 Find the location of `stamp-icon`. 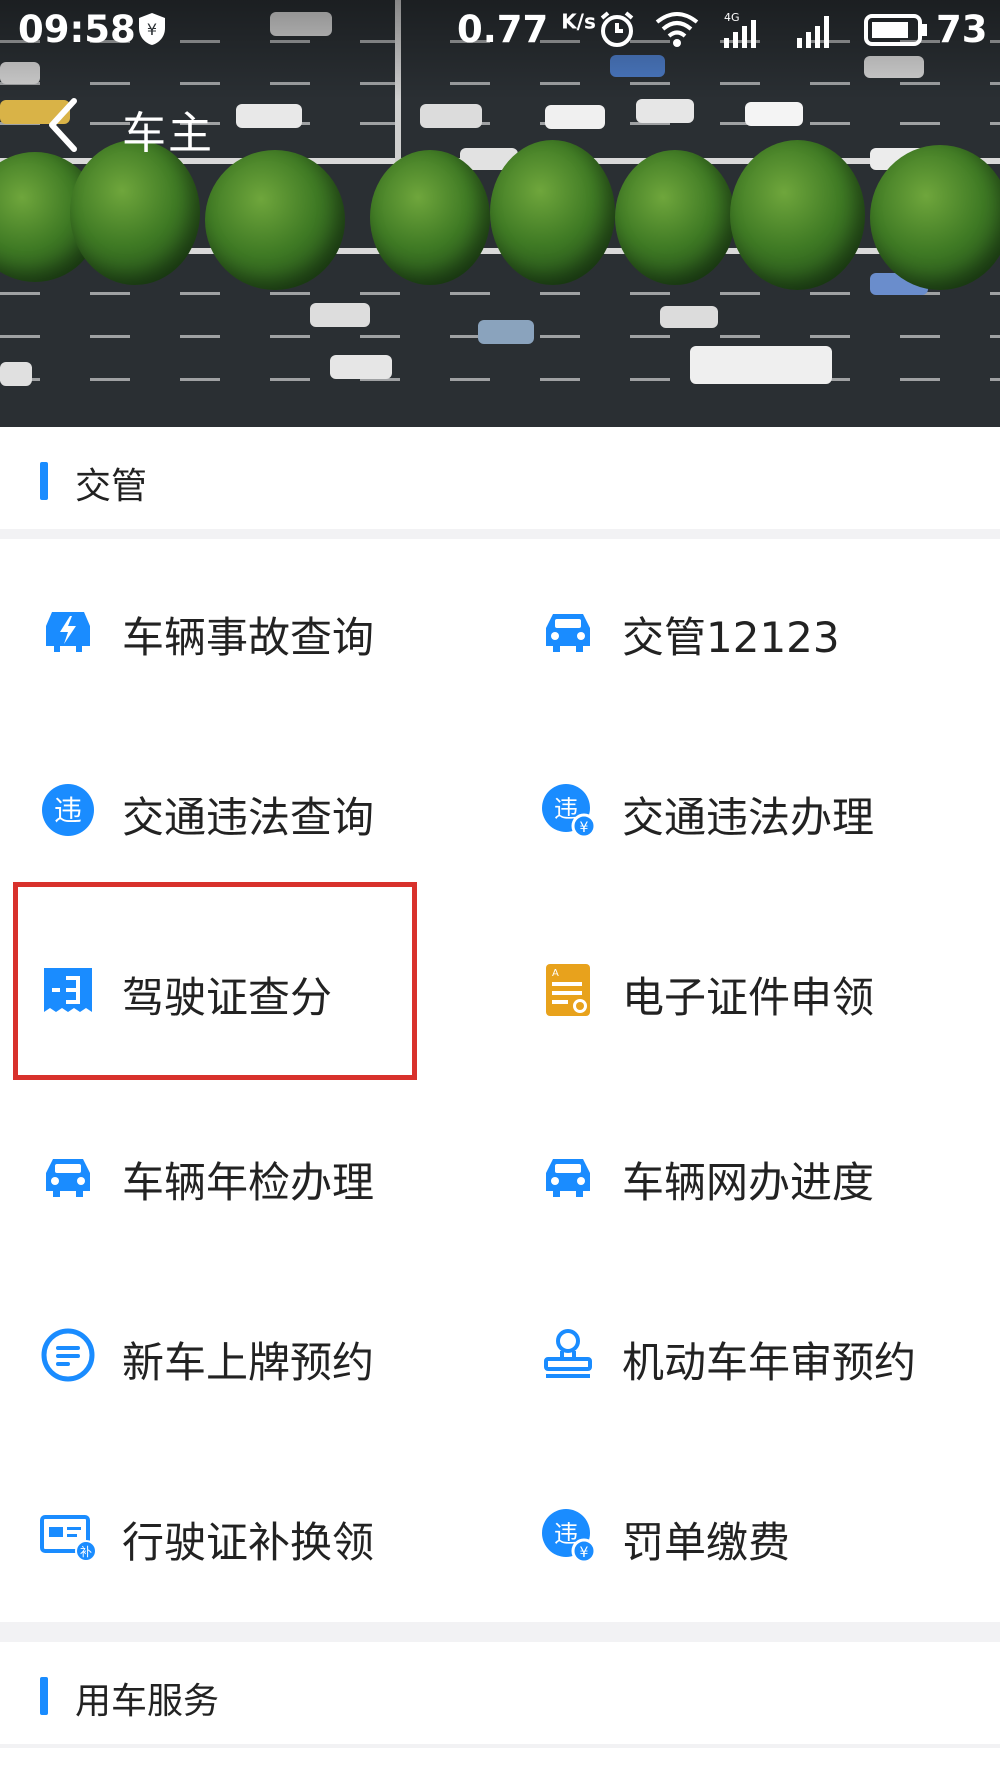

stamp-icon is located at coordinates (568, 1353).